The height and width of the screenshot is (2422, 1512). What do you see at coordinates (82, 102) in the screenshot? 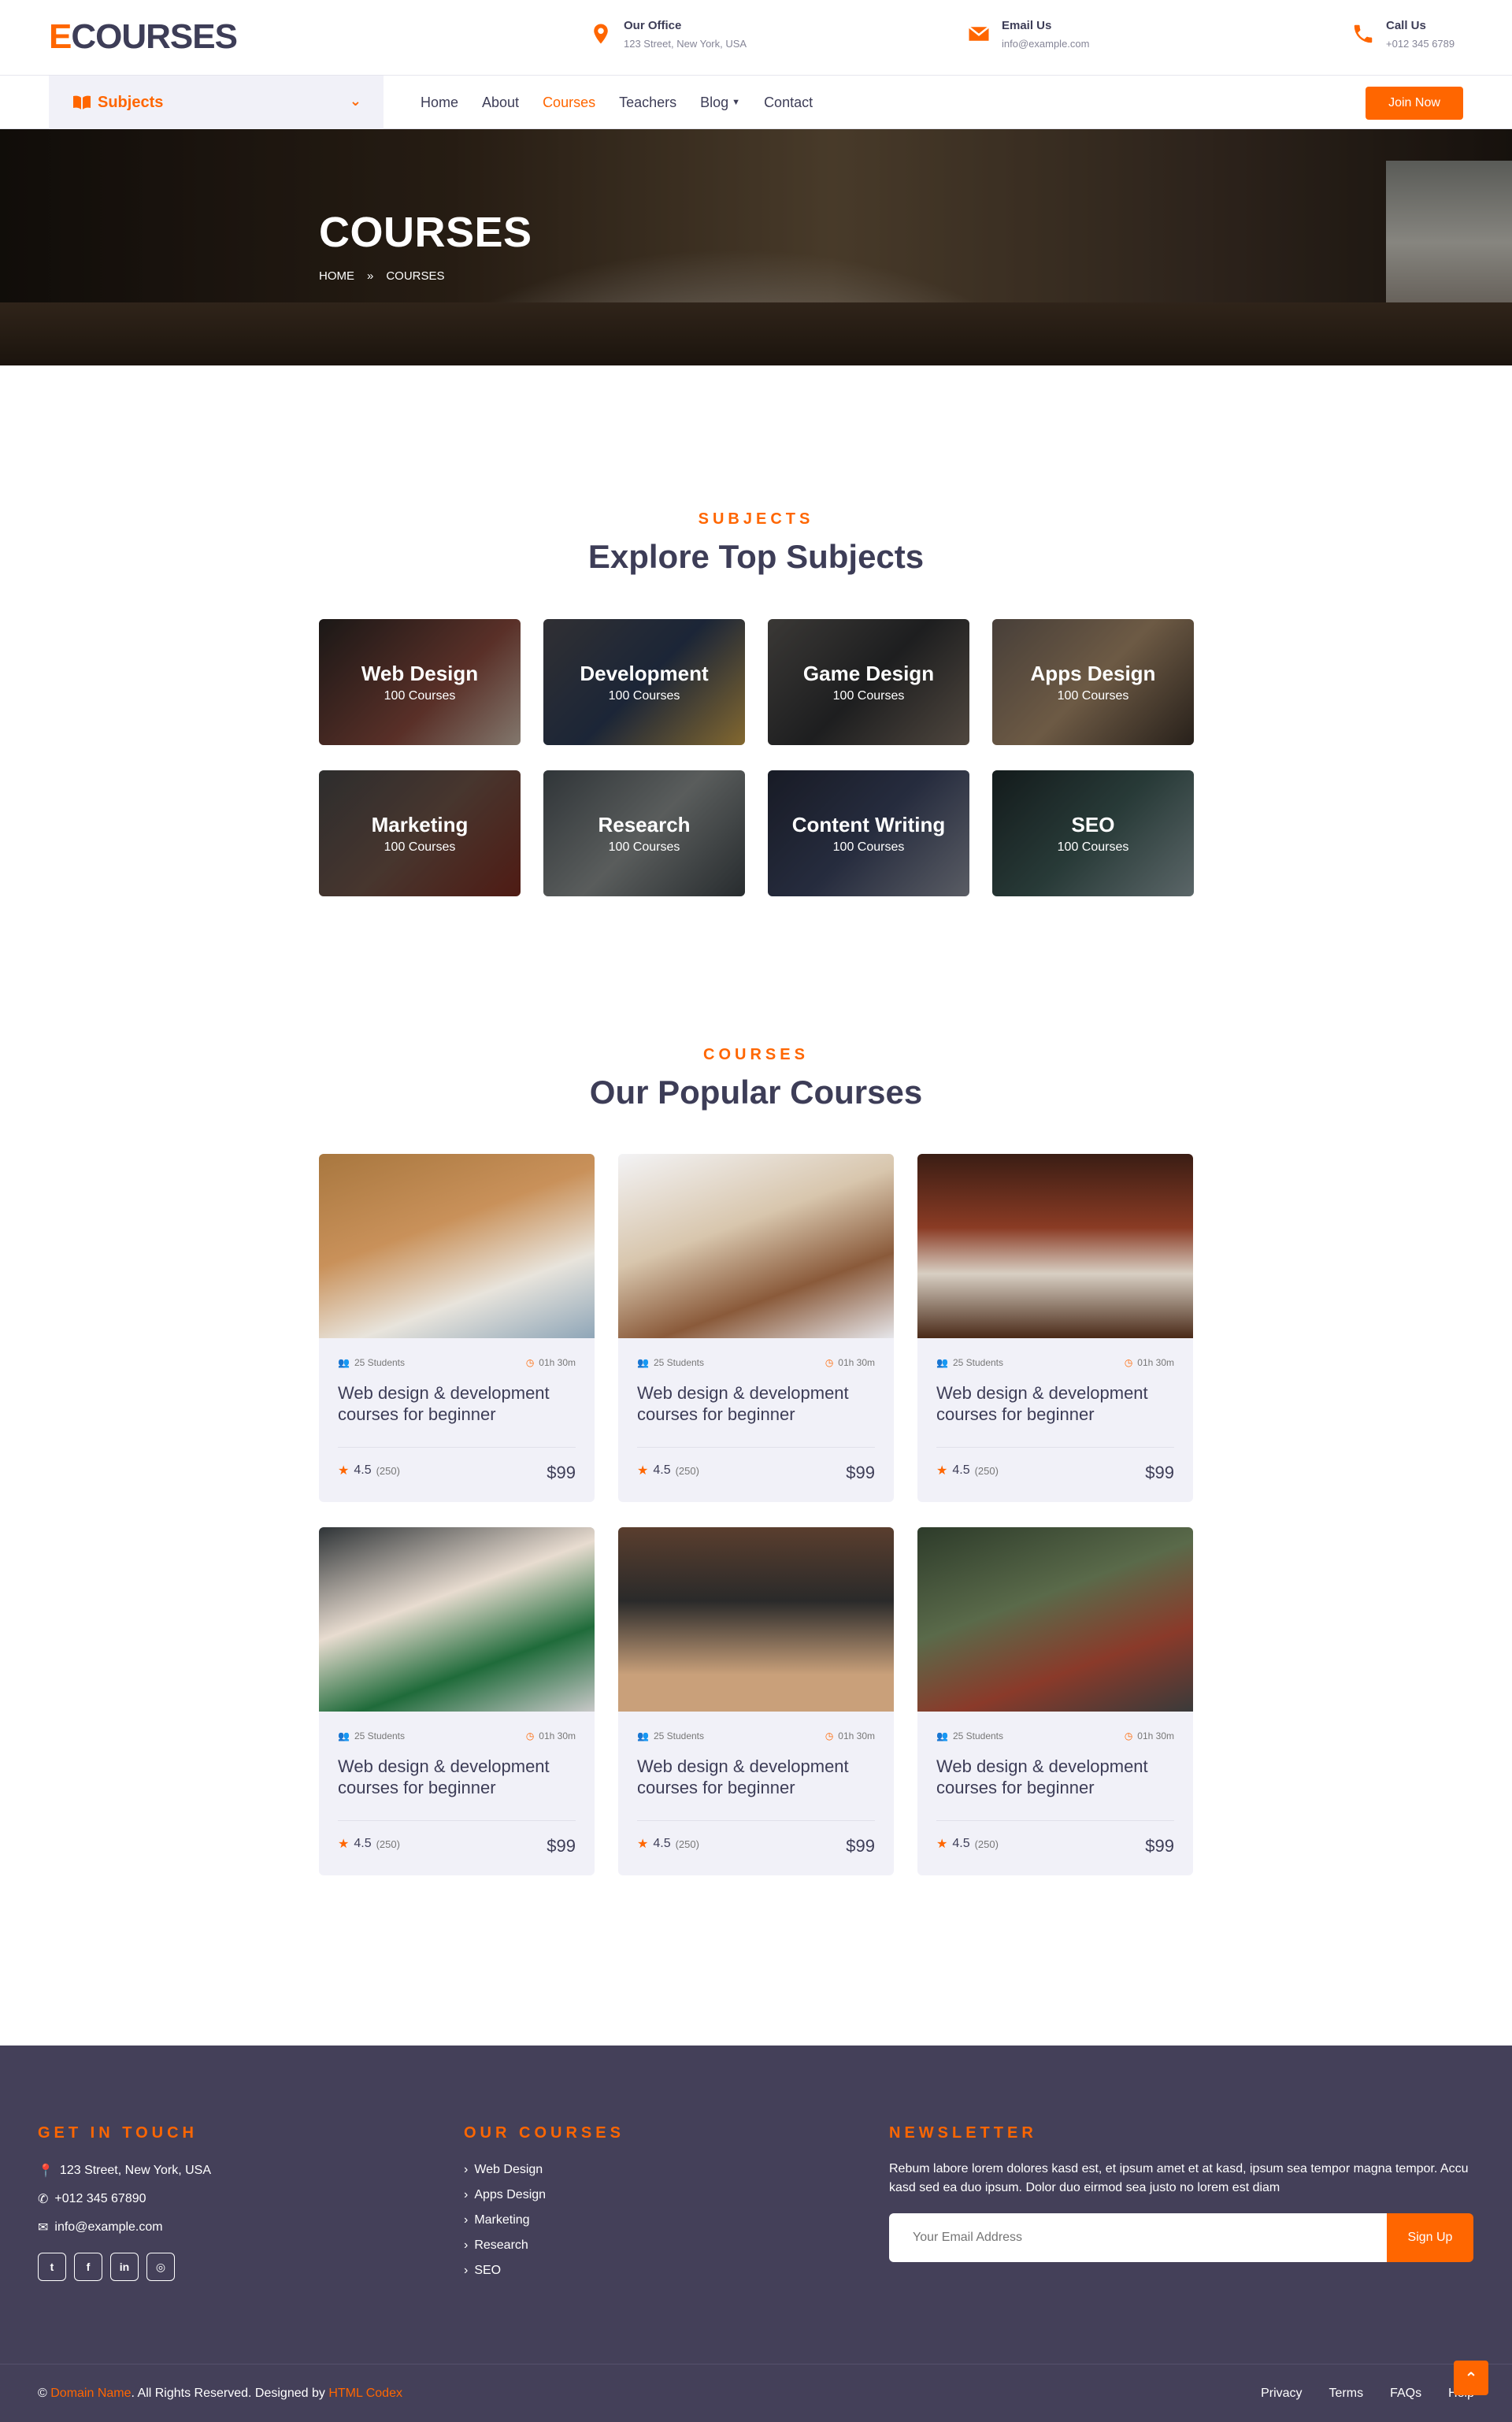
I see `book-open-icon` at bounding box center [82, 102].